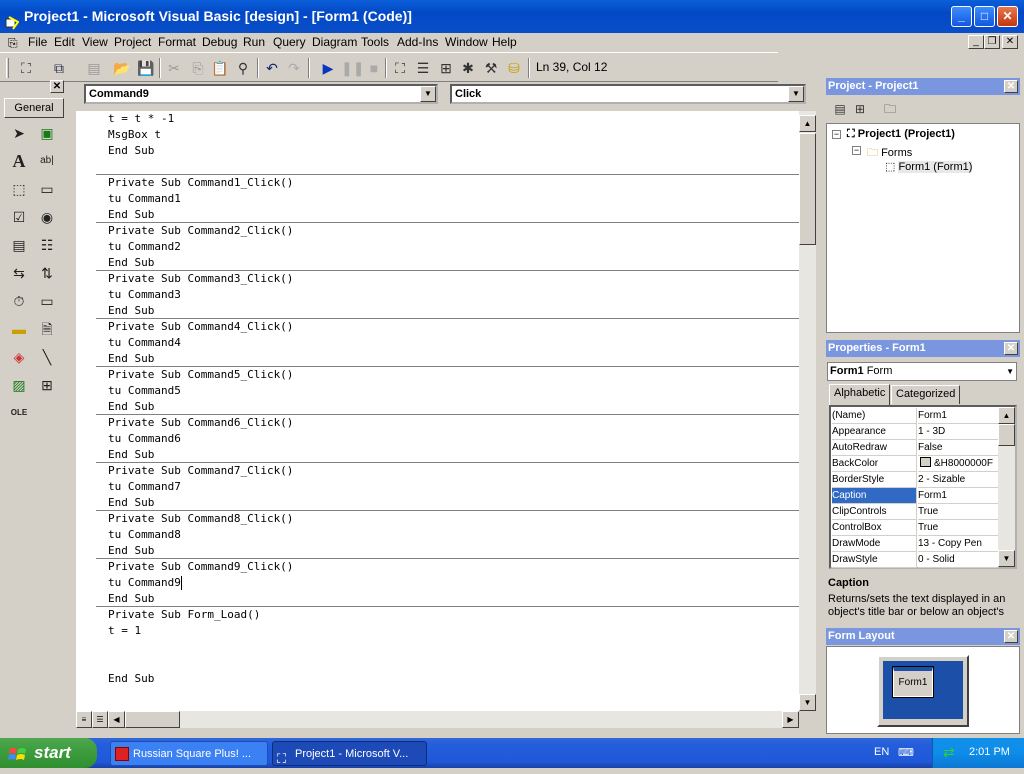  I want to click on properties-object-combobox: Form1 Form ▼, so click(922, 371).